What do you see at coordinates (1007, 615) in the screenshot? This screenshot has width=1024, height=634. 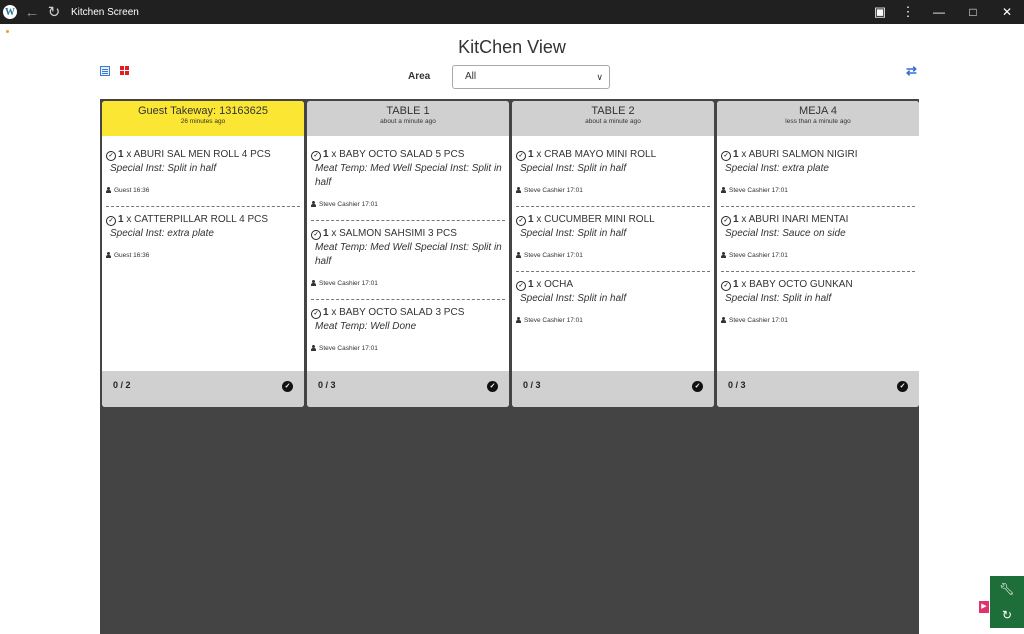 I see `sync-button: ↻` at bounding box center [1007, 615].